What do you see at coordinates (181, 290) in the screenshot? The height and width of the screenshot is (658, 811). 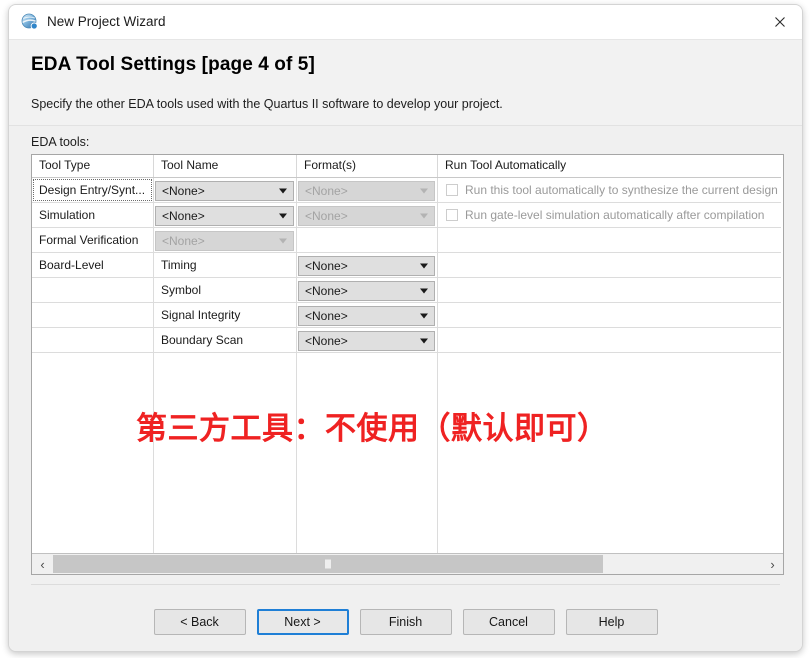 I see `tool-name-label: Symbol` at bounding box center [181, 290].